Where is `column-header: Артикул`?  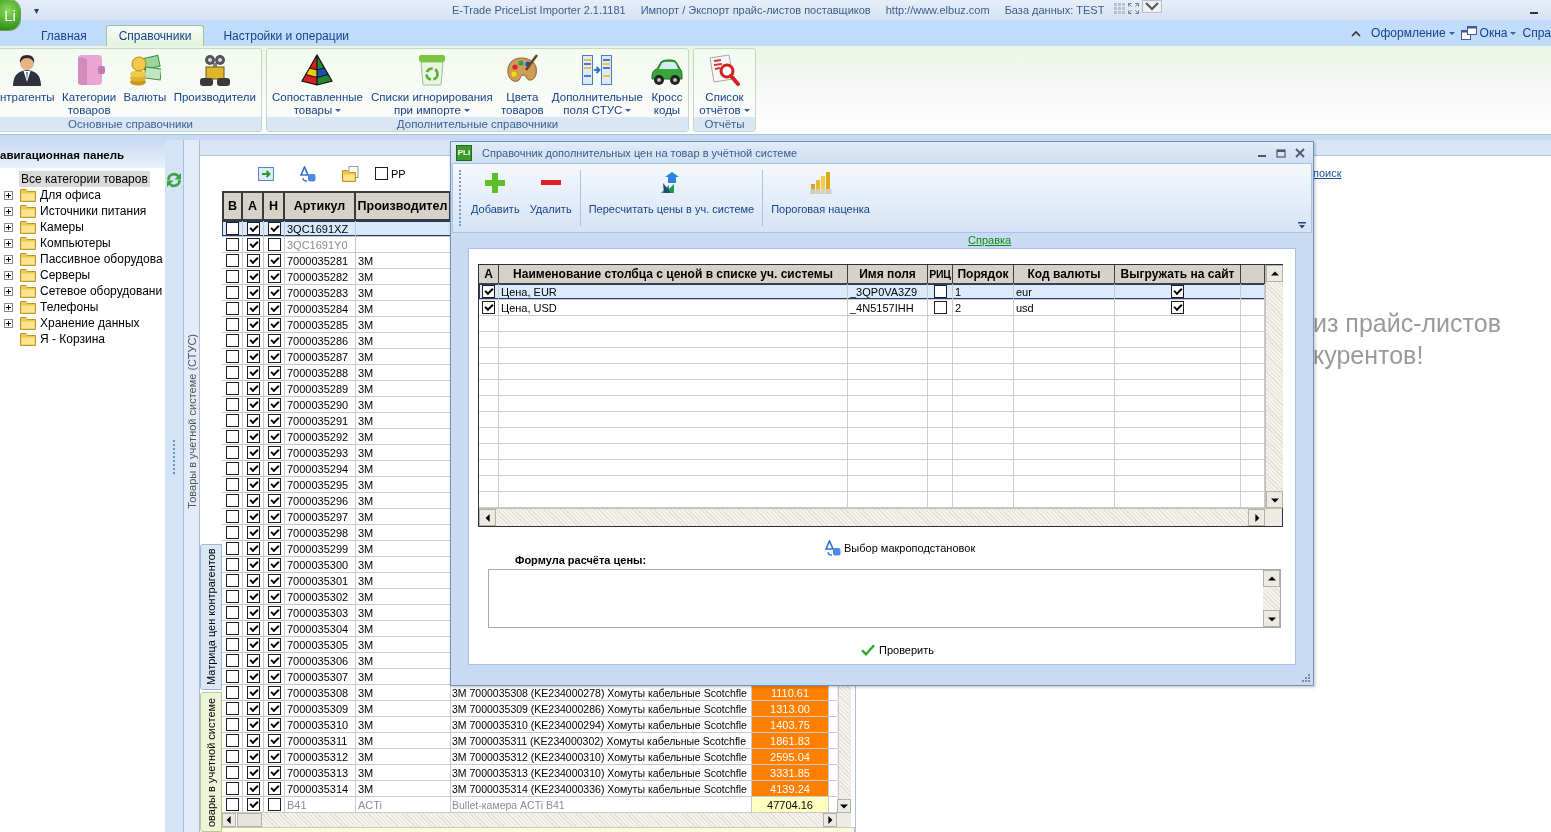 column-header: Артикул is located at coordinates (320, 206).